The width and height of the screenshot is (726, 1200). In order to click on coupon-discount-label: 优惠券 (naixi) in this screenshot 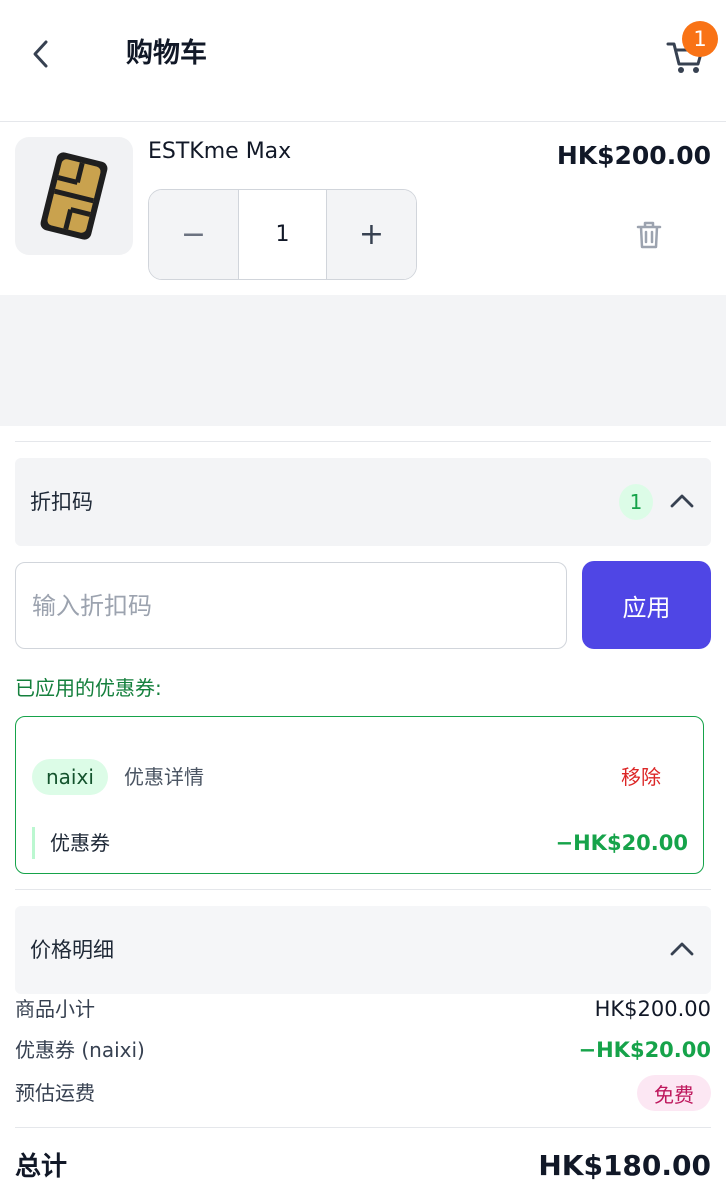, I will do `click(80, 1050)`.